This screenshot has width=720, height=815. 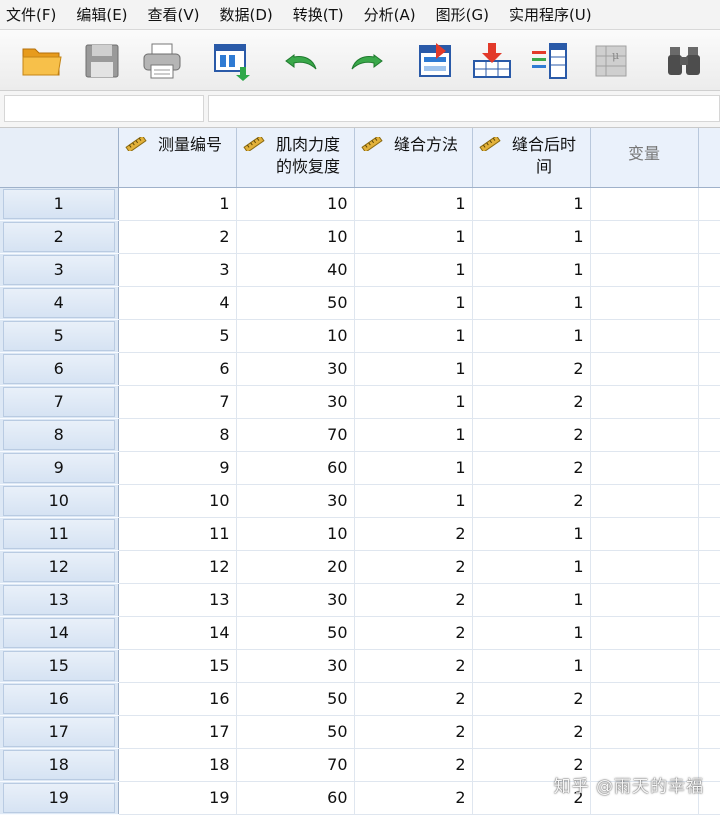 I want to click on data-cell: 14, so click(x=177, y=633).